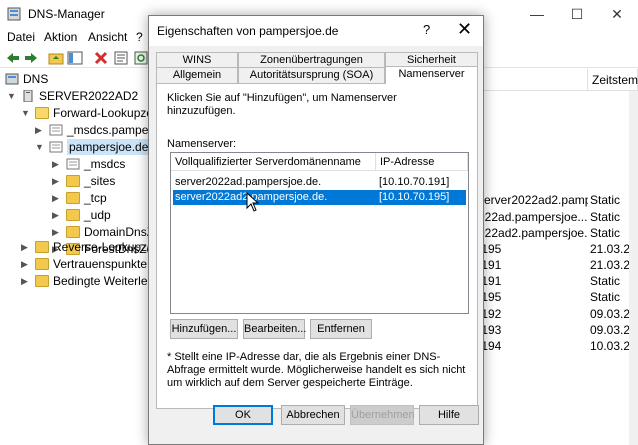 The height and width of the screenshot is (445, 638). I want to click on properties-icon, so click(121, 58).